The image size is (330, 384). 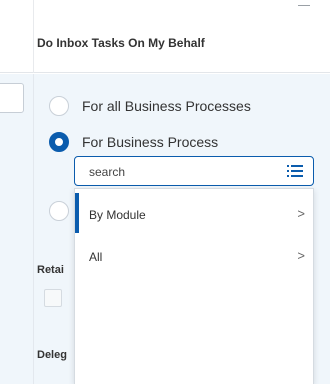 What do you see at coordinates (12, 98) in the screenshot?
I see `truncated-input` at bounding box center [12, 98].